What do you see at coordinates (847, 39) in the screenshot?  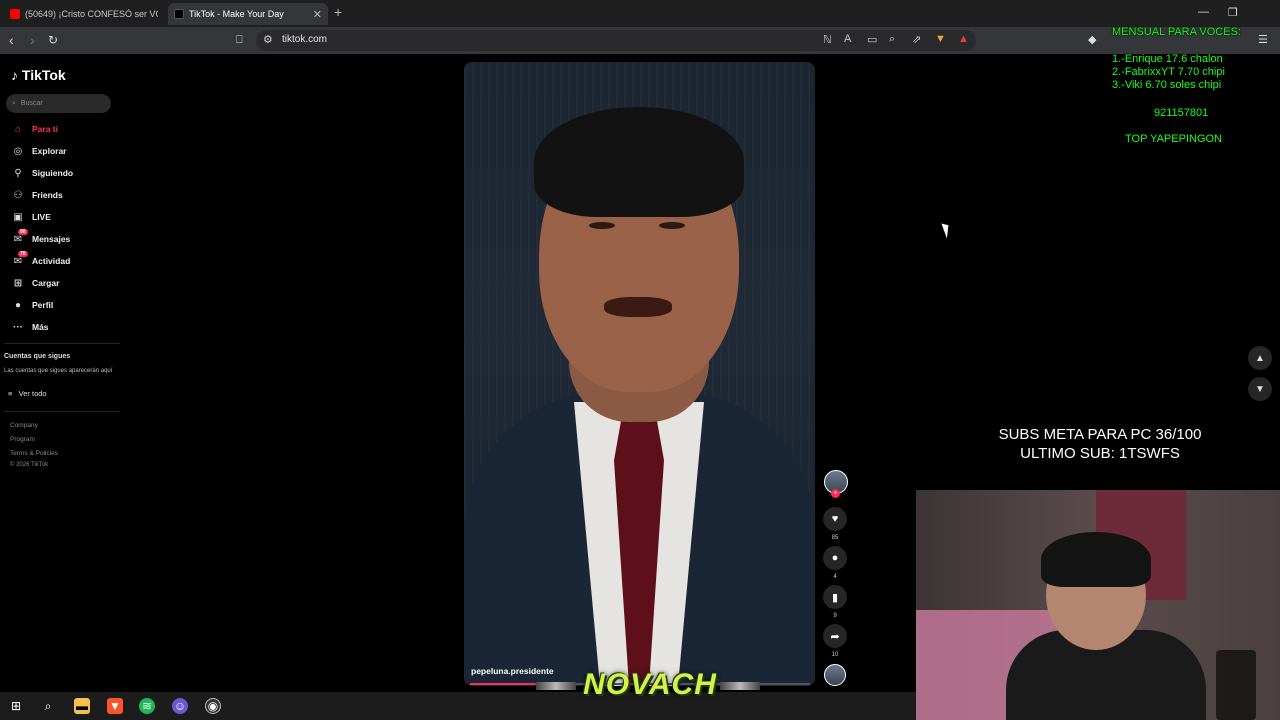 I see `translate-icon: A` at bounding box center [847, 39].